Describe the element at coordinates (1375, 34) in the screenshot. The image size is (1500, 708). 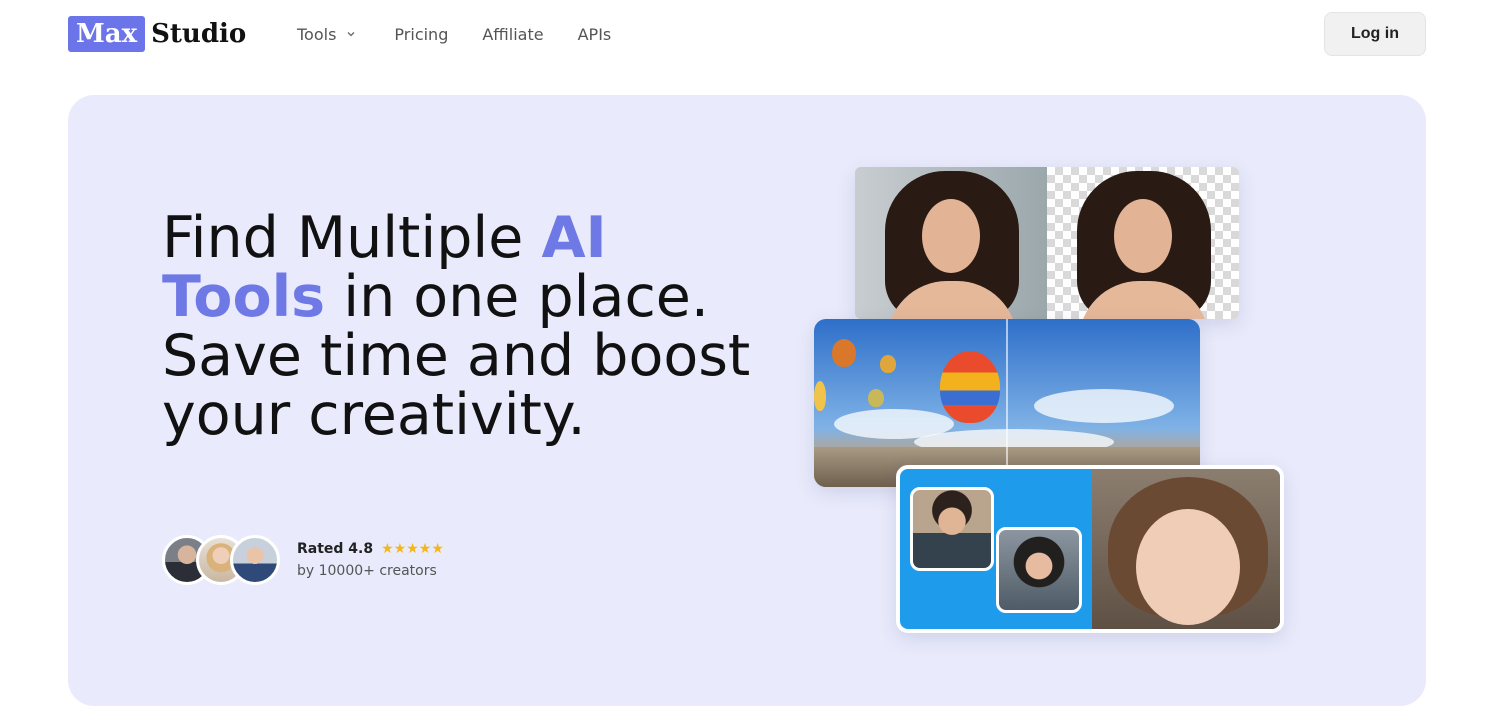
I see `login-button: Log in` at that location.